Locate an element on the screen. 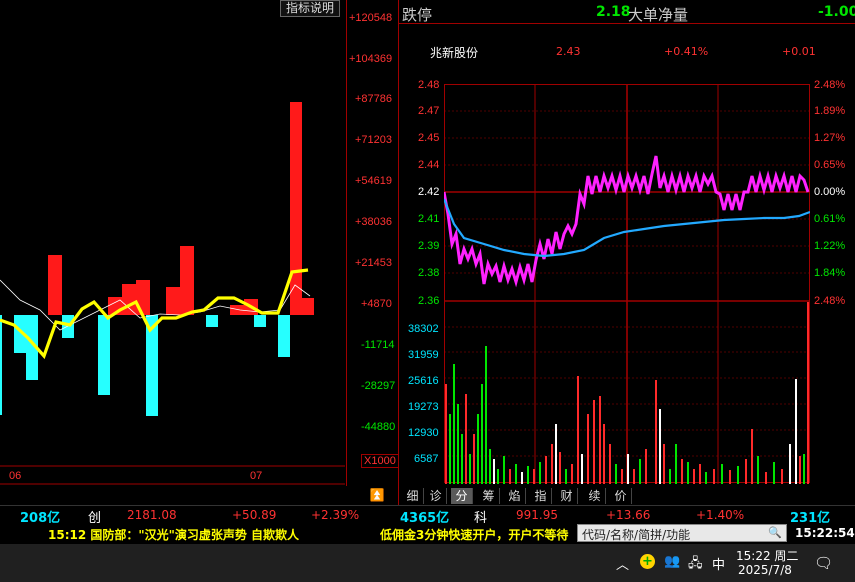 This screenshot has width=855, height=582. x-label-07: 07 is located at coordinates (256, 476).